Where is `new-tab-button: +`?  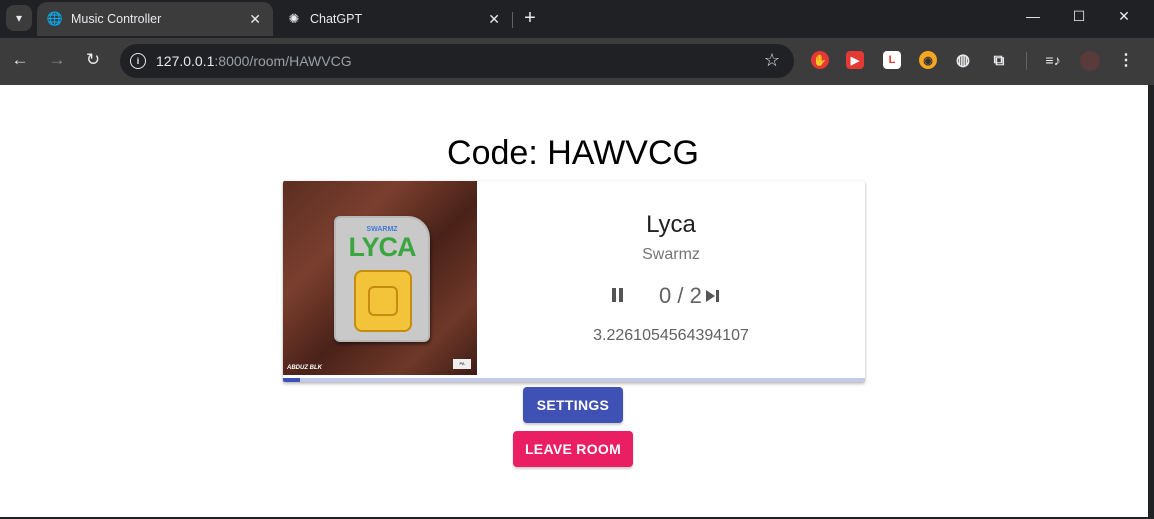 new-tab-button: + is located at coordinates (530, 18).